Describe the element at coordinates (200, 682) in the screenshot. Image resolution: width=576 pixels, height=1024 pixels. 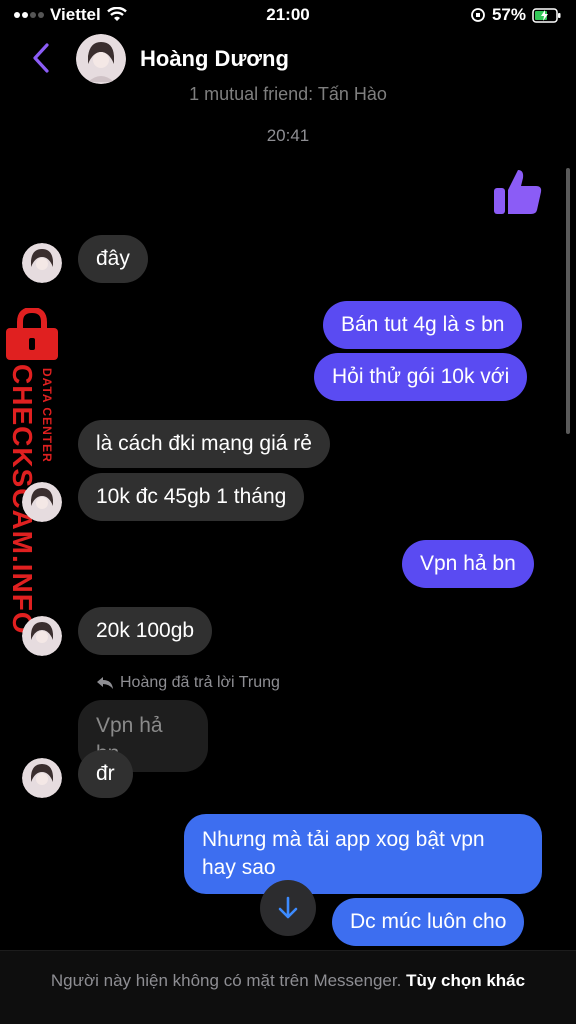
I see `reply-label-text: Hoàng đã trả lời Trung` at that location.